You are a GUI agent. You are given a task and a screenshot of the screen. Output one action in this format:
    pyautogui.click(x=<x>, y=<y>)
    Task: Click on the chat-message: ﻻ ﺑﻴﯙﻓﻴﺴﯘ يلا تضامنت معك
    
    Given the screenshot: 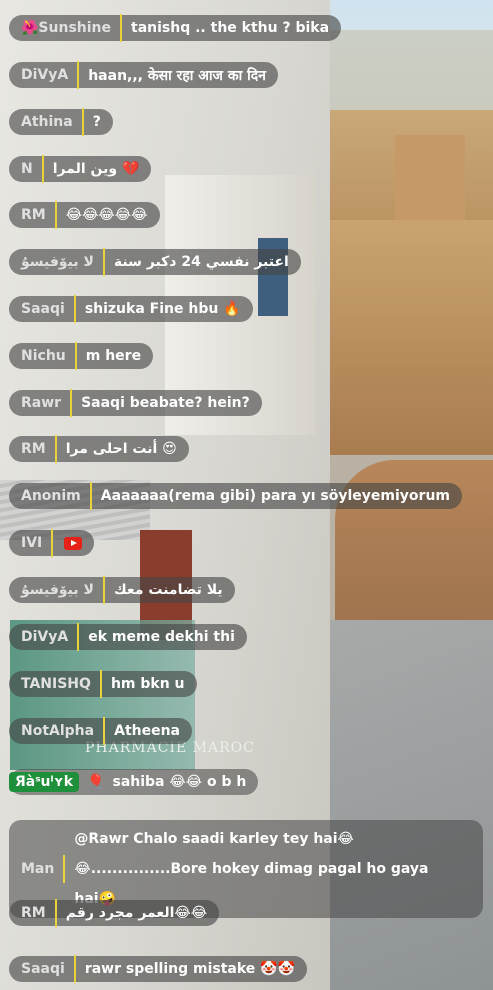 What is the action you would take?
    pyautogui.click(x=122, y=590)
    